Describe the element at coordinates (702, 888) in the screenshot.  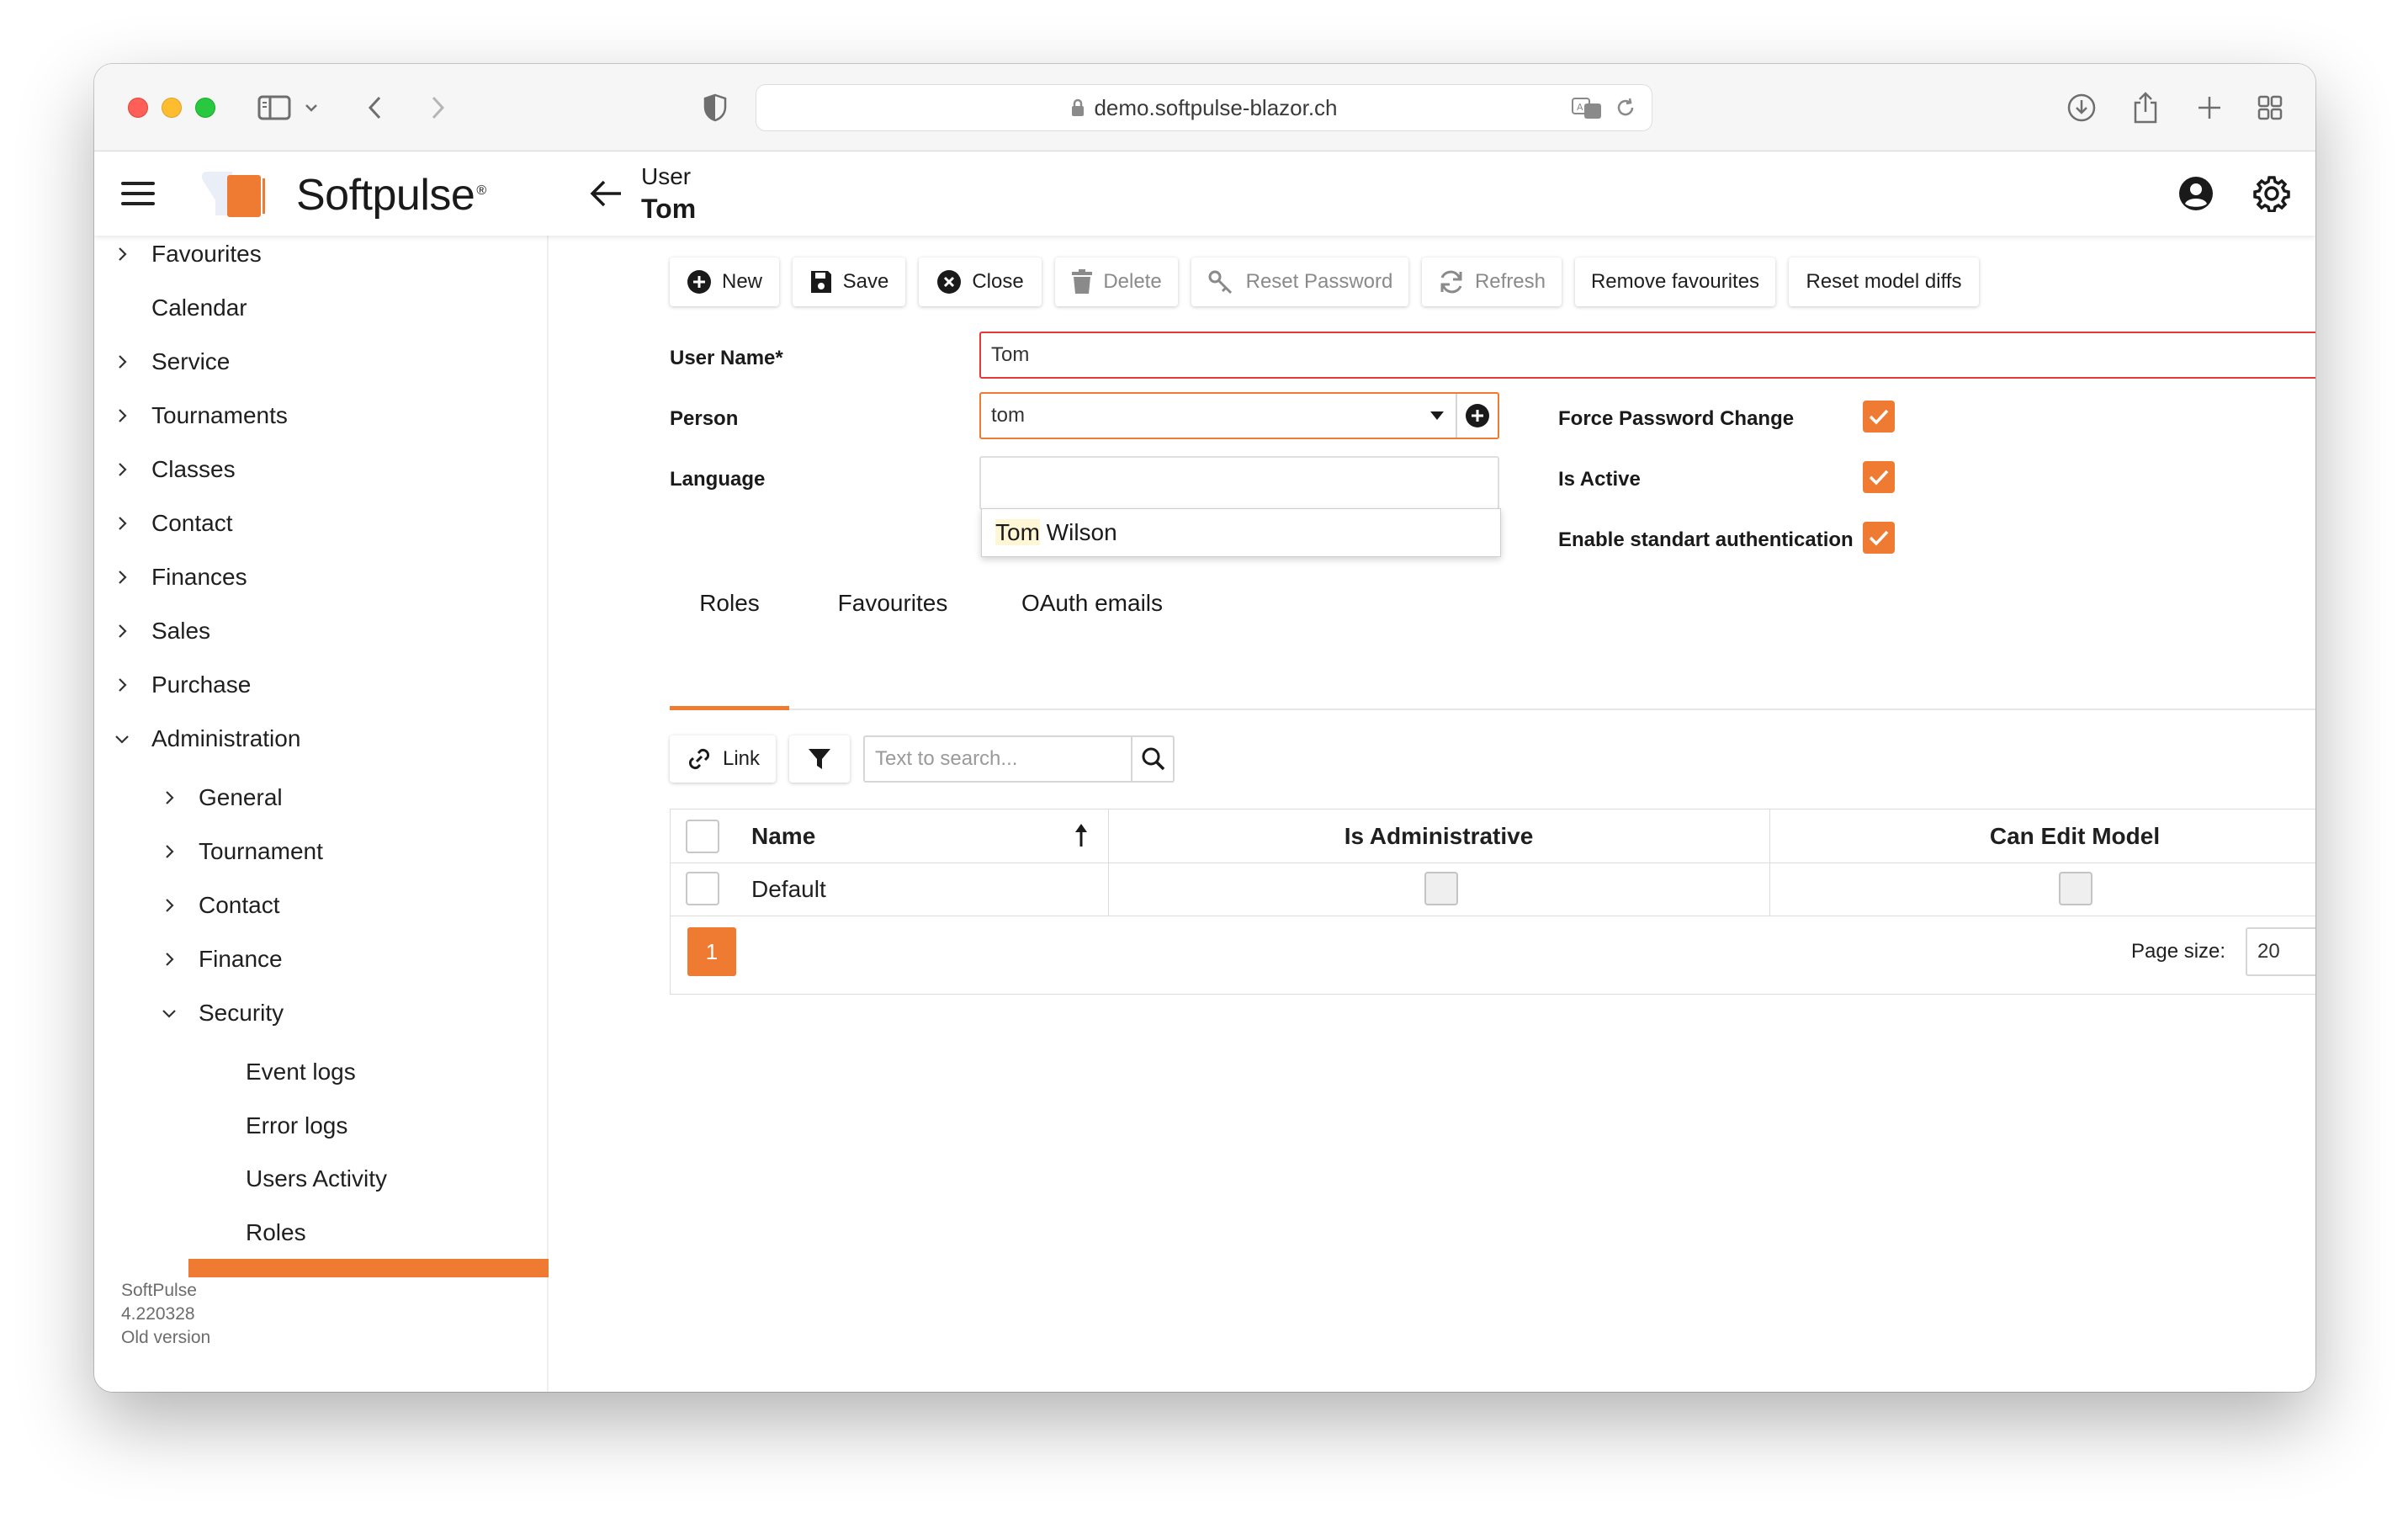
I see `row-select-checkbox` at that location.